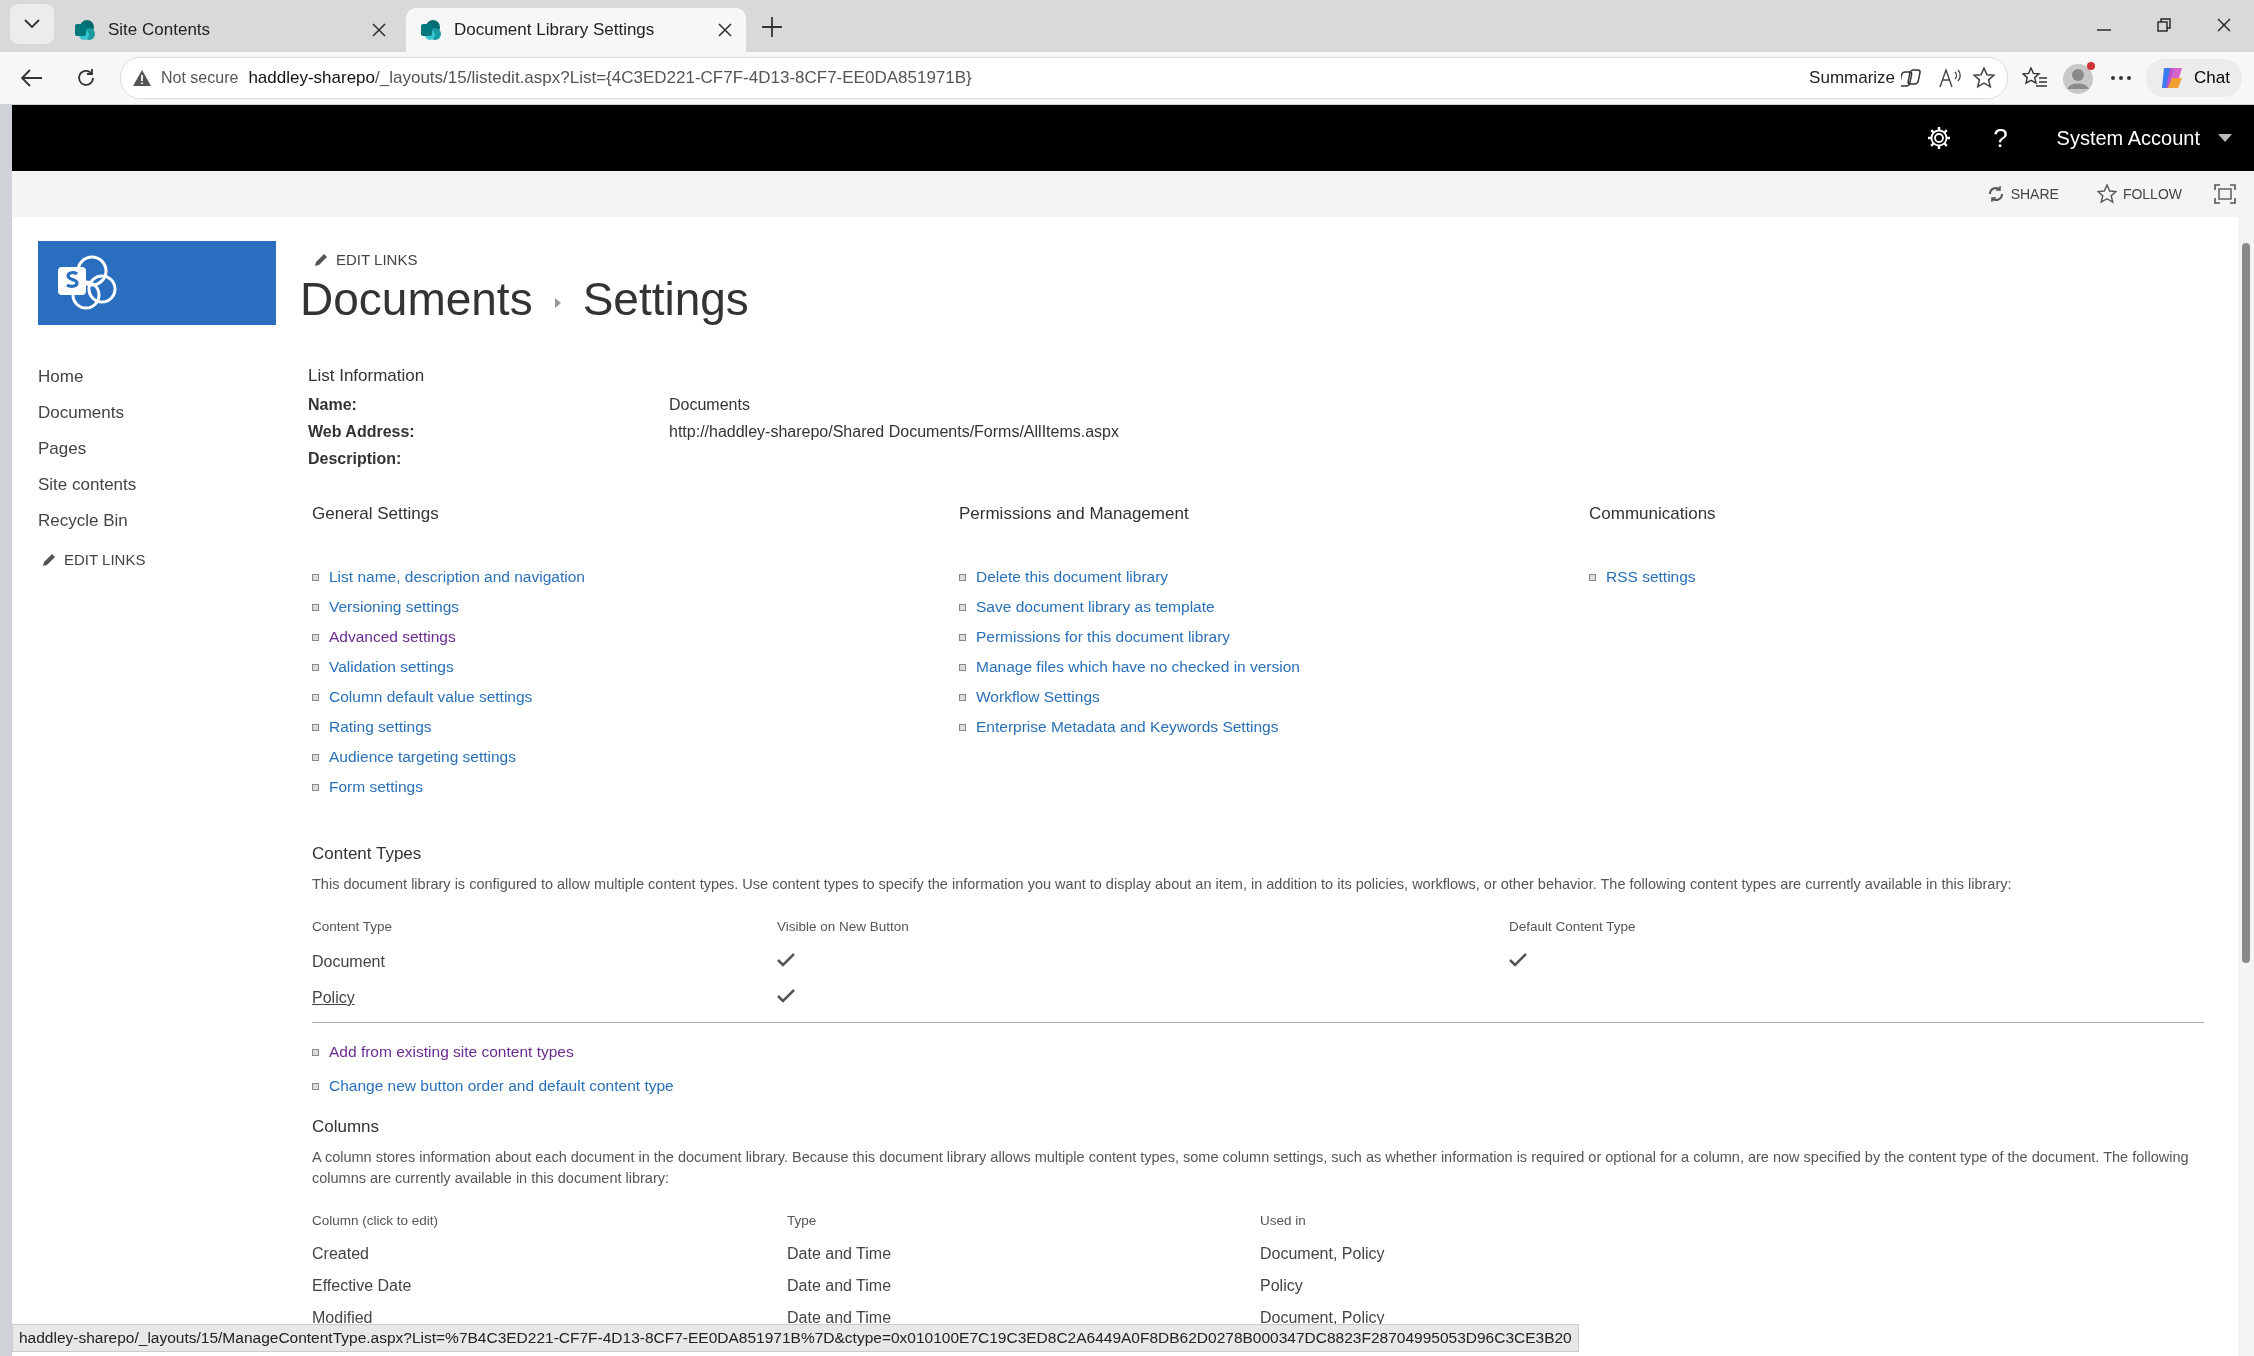  I want to click on tab-list-button, so click(32, 24).